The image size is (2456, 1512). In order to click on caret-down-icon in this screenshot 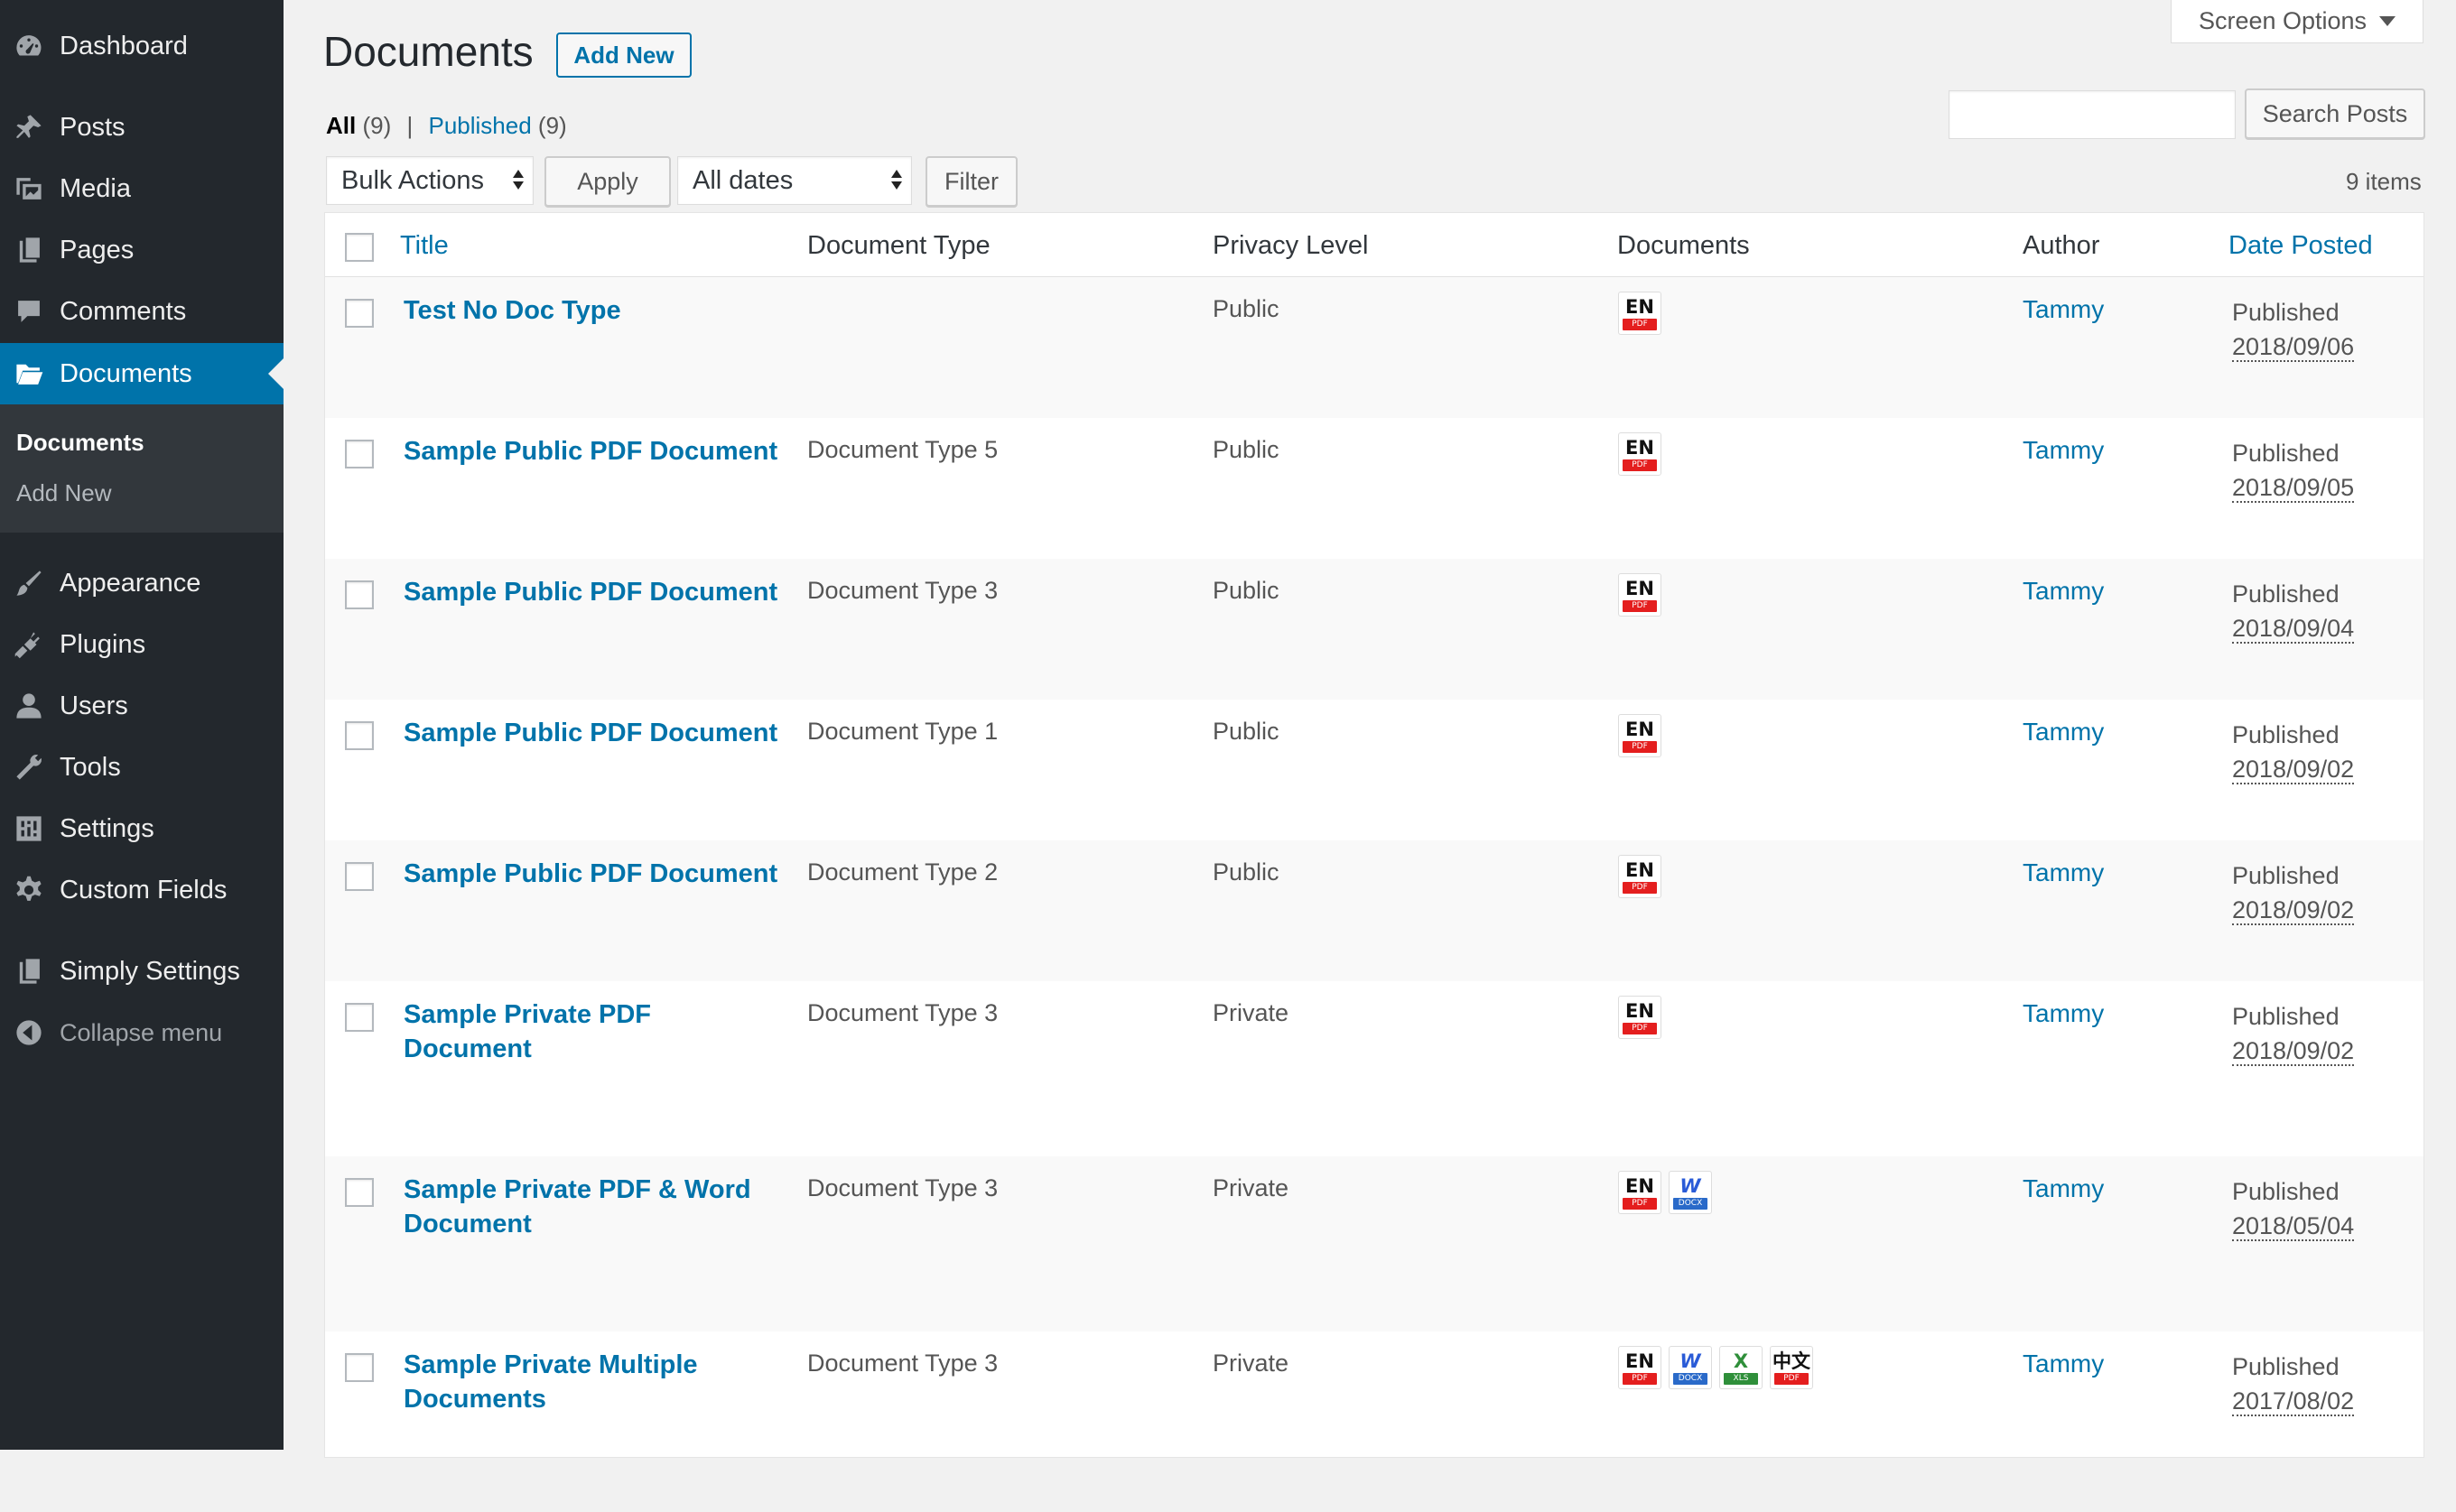, I will do `click(2387, 21)`.